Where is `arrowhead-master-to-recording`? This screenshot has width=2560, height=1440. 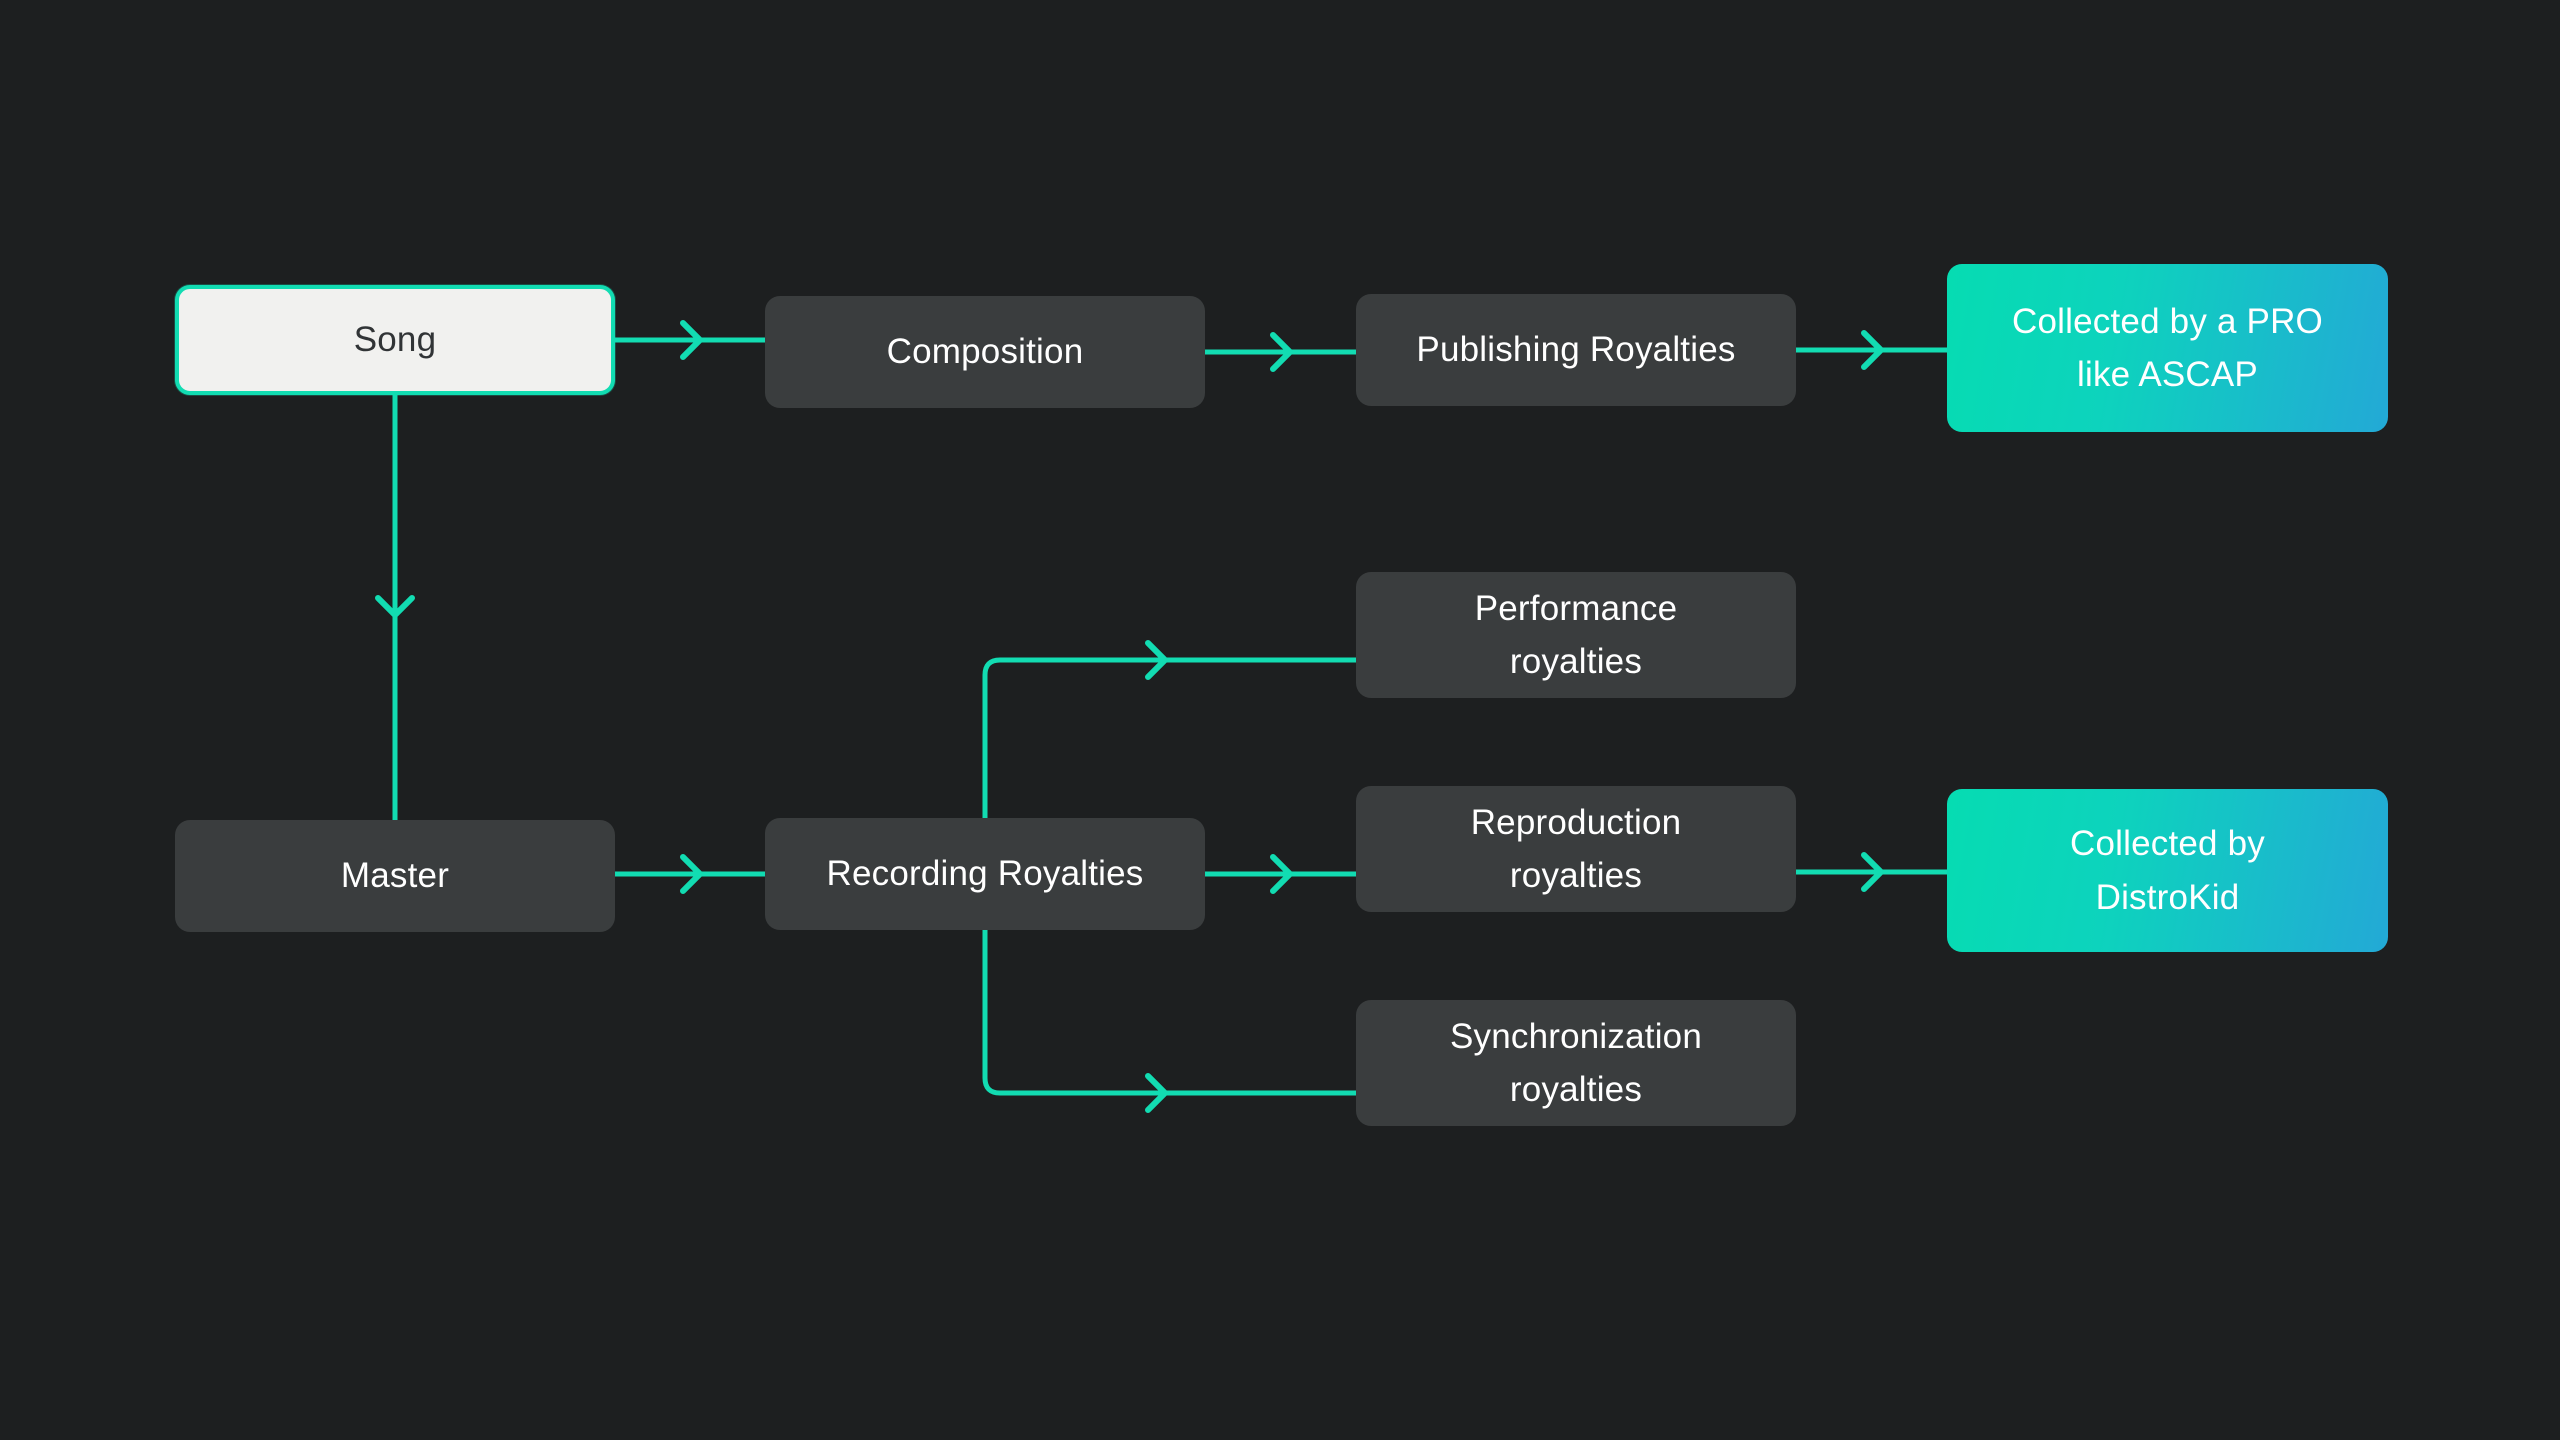
arrowhead-master-to-recording is located at coordinates (691, 874).